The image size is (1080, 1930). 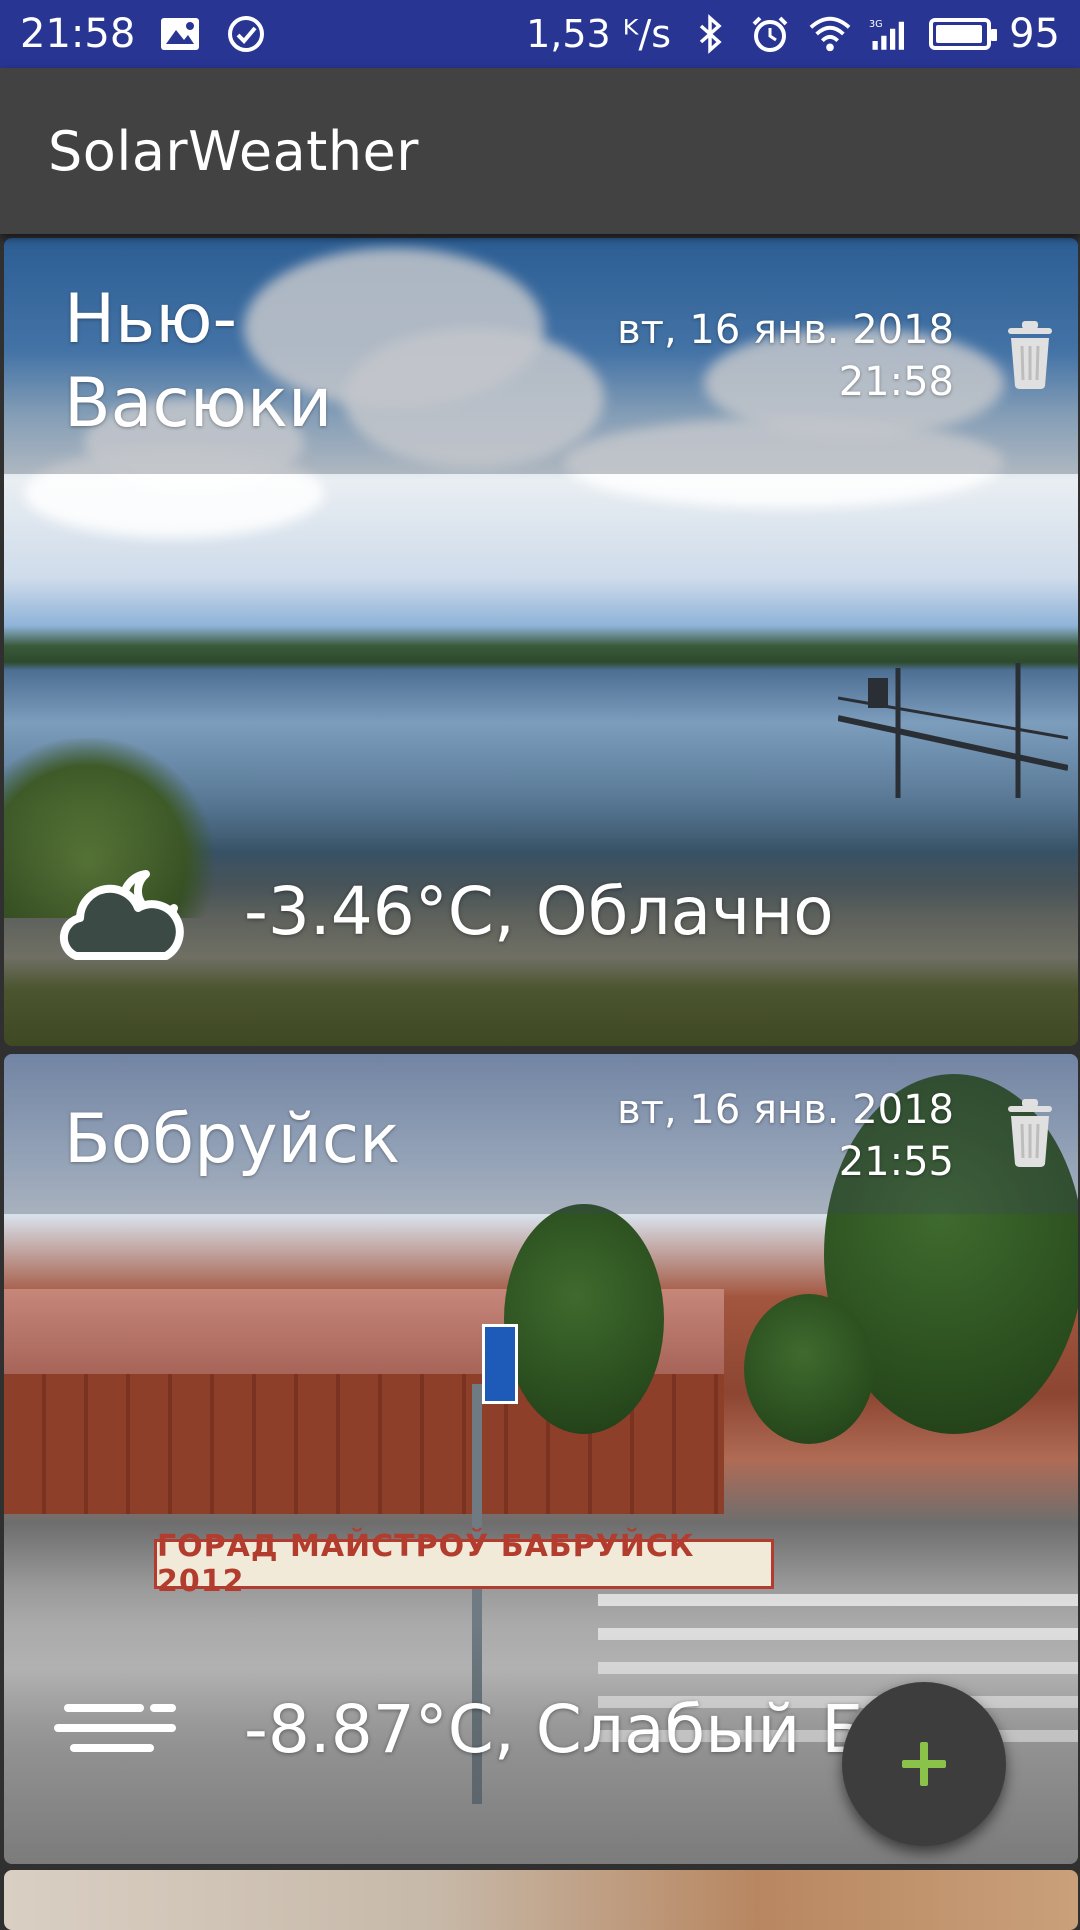 I want to click on status-bar: 21:58 1,53 ᴷ/s 3G 95, so click(x=540, y=34).